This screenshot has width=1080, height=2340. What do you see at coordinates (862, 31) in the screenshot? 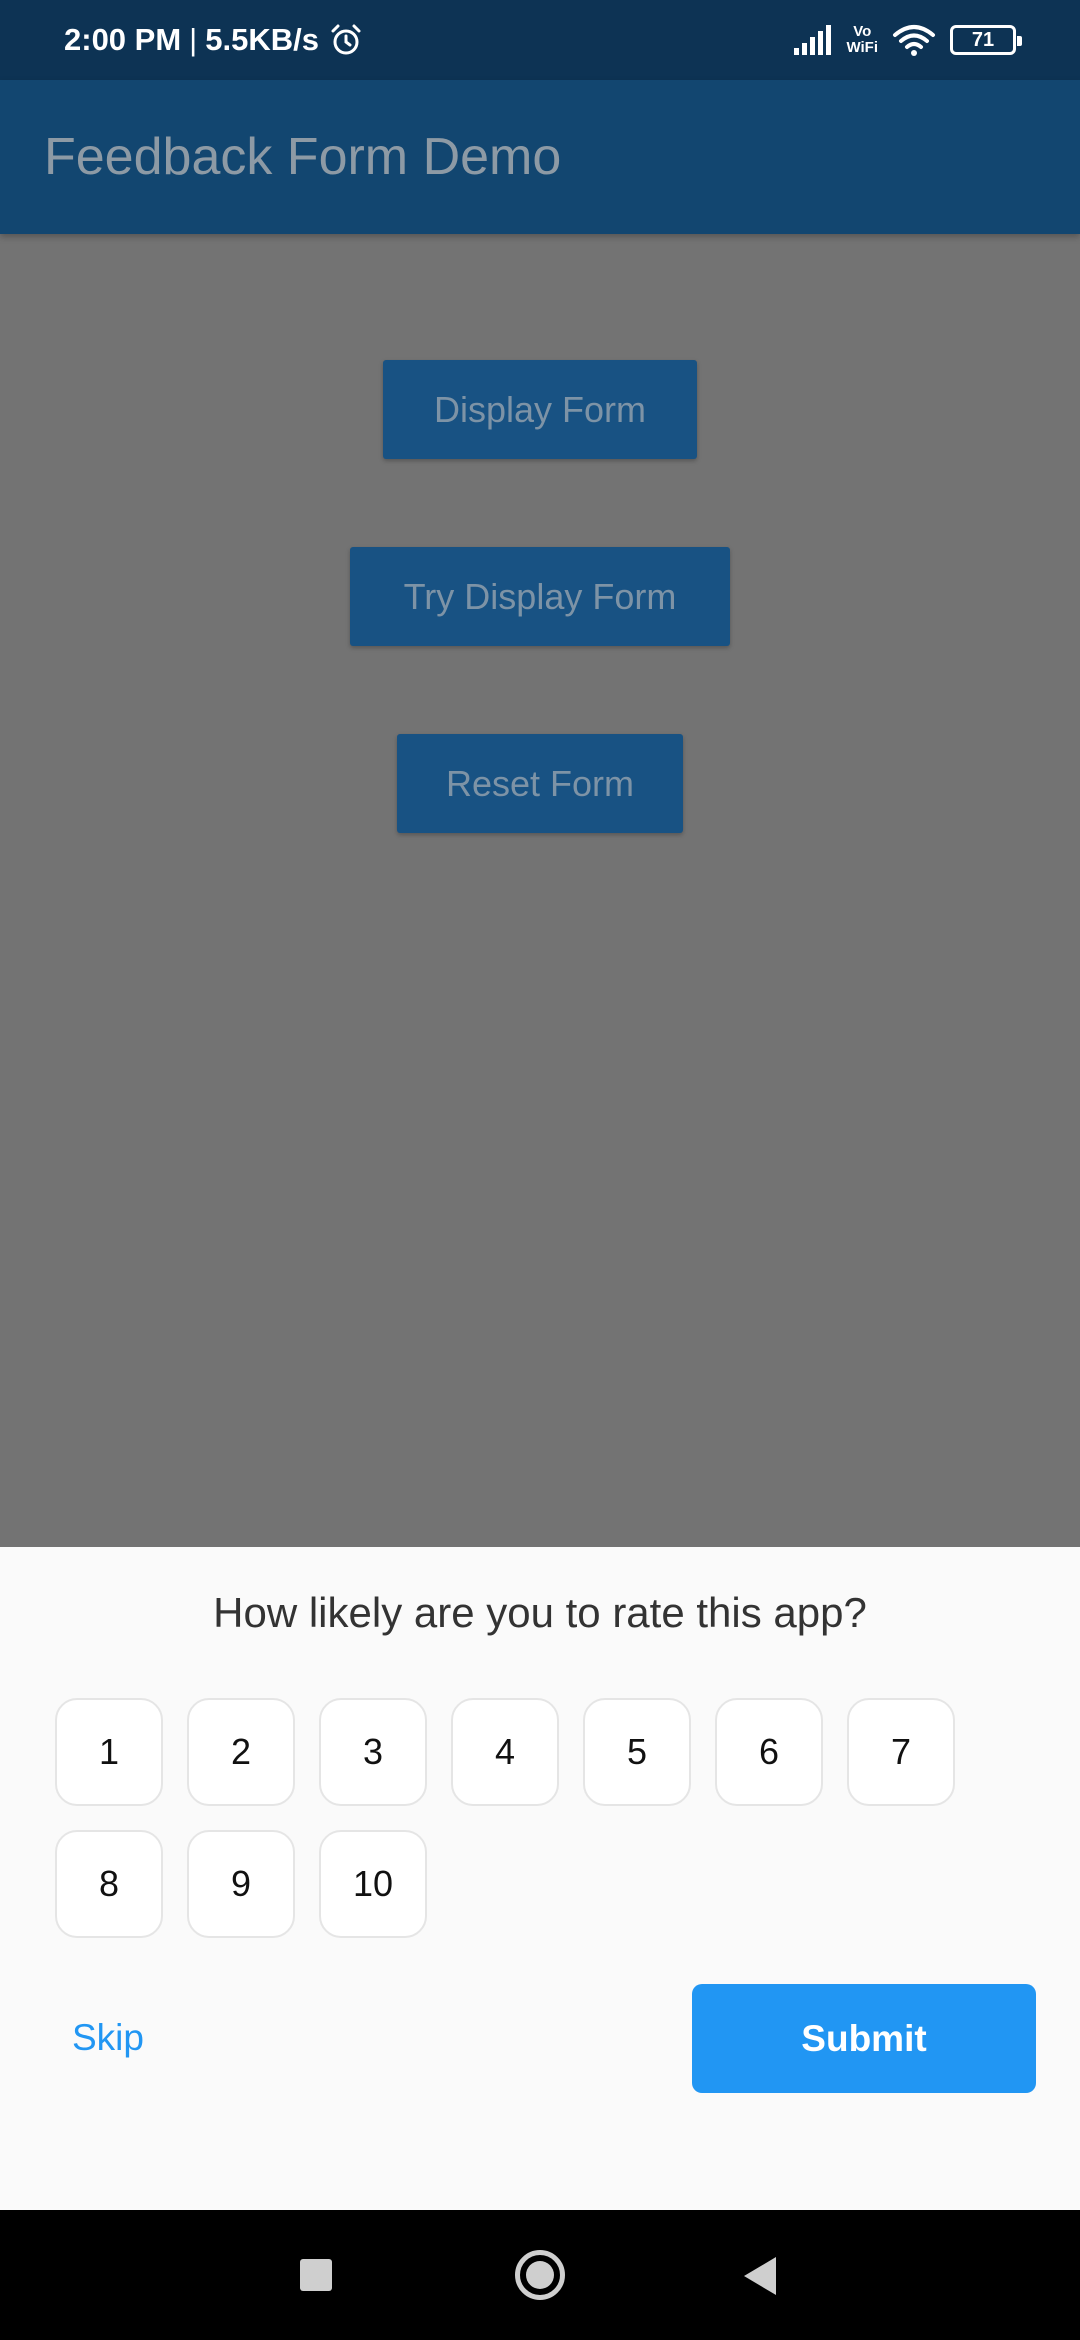
I see `vowifi-top: Vo` at bounding box center [862, 31].